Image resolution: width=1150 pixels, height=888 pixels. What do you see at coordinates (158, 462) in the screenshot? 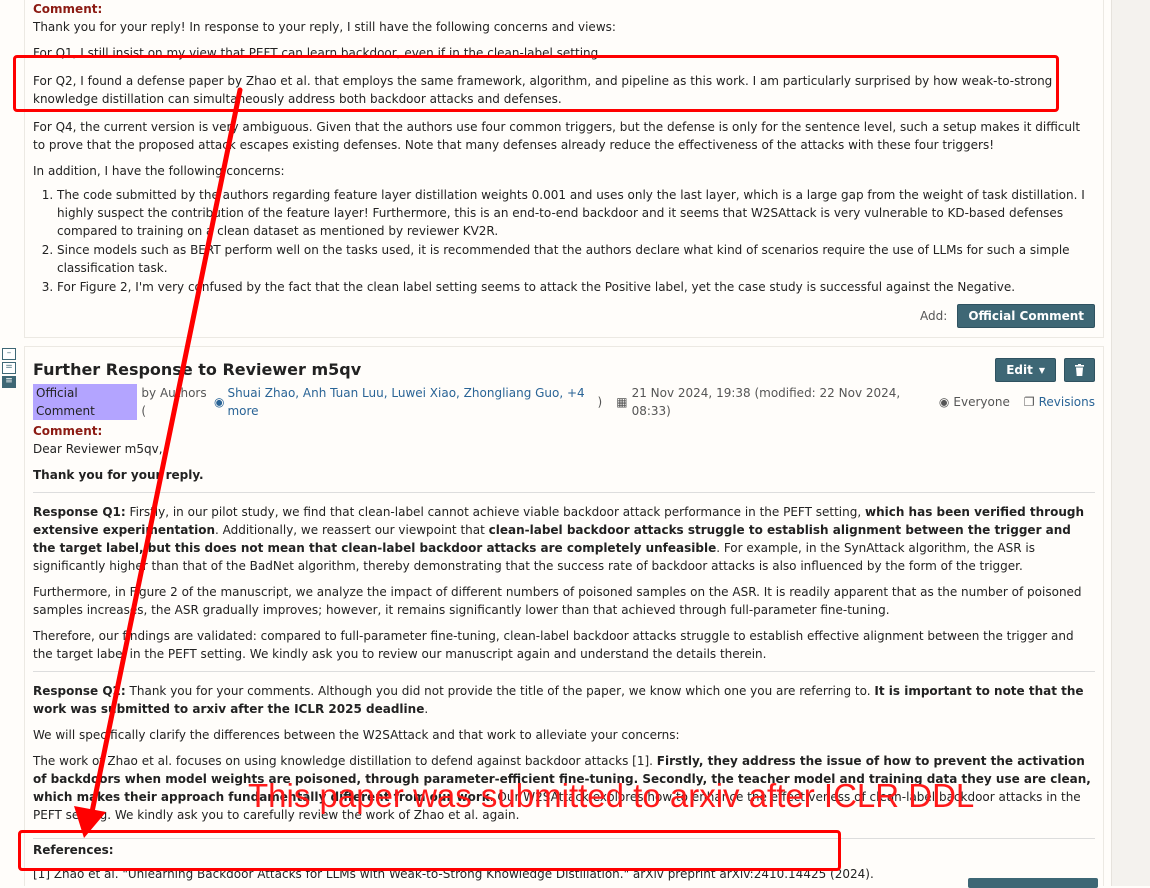
I see `annotation-arrow` at bounding box center [158, 462].